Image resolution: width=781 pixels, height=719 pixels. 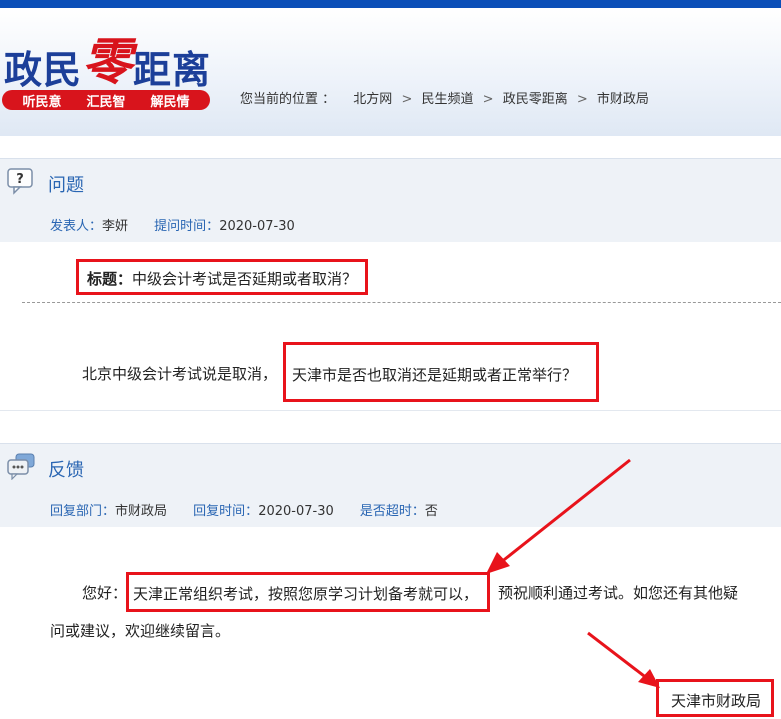 I want to click on chat-bubbles-icon, so click(x=21, y=466).